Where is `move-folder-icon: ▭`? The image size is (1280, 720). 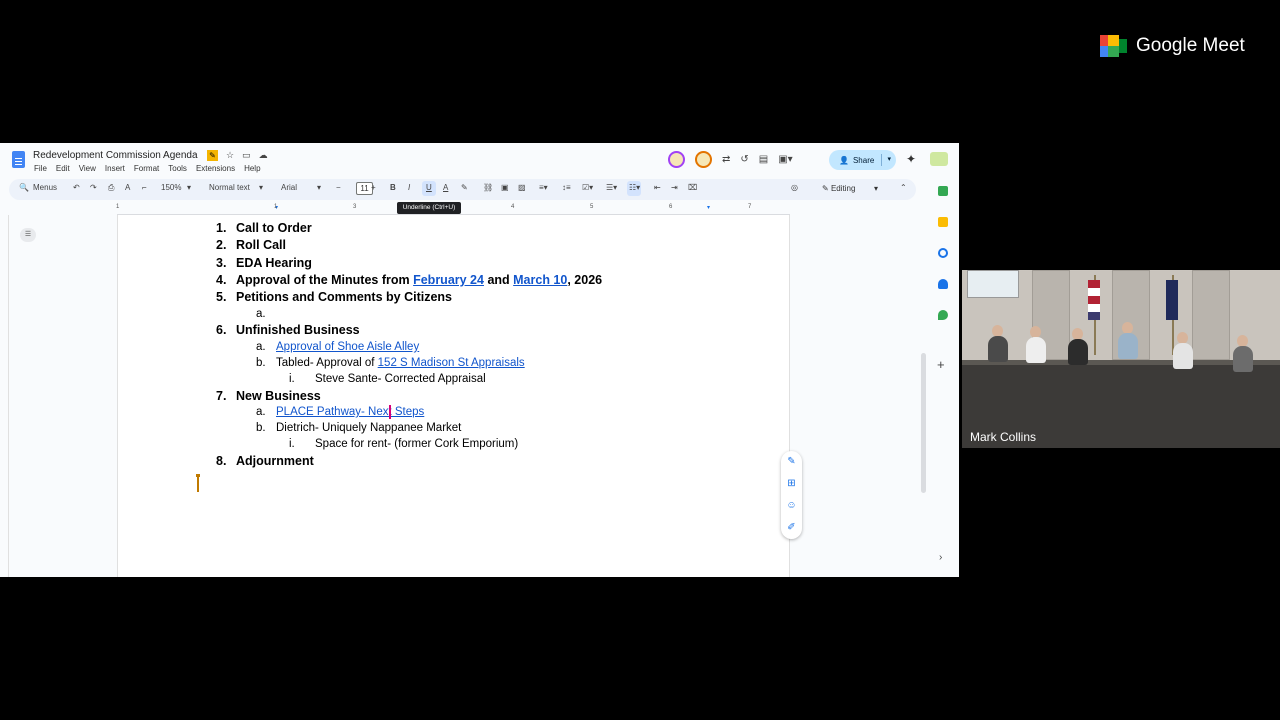 move-folder-icon: ▭ is located at coordinates (246, 155).